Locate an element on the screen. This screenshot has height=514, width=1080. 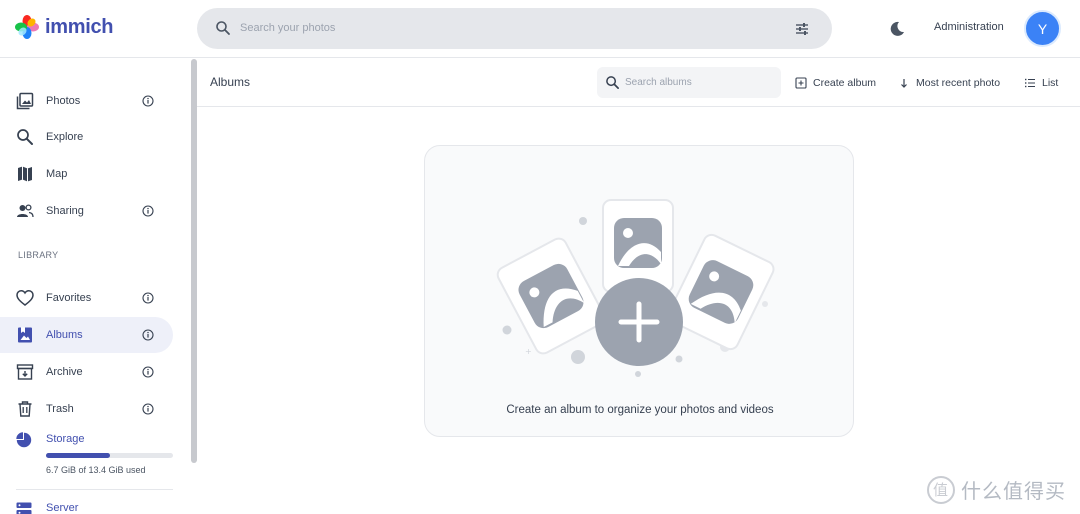
heart-icon is located at coordinates (25, 298).